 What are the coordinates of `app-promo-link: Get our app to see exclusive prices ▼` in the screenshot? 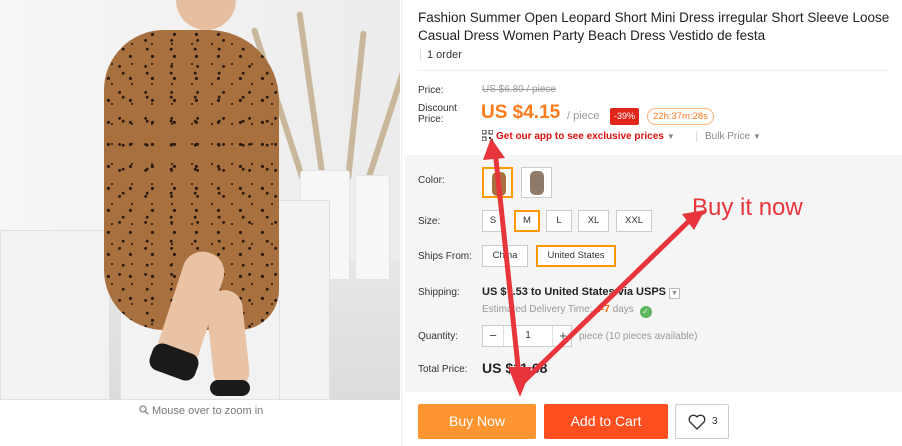 It's located at (578, 136).